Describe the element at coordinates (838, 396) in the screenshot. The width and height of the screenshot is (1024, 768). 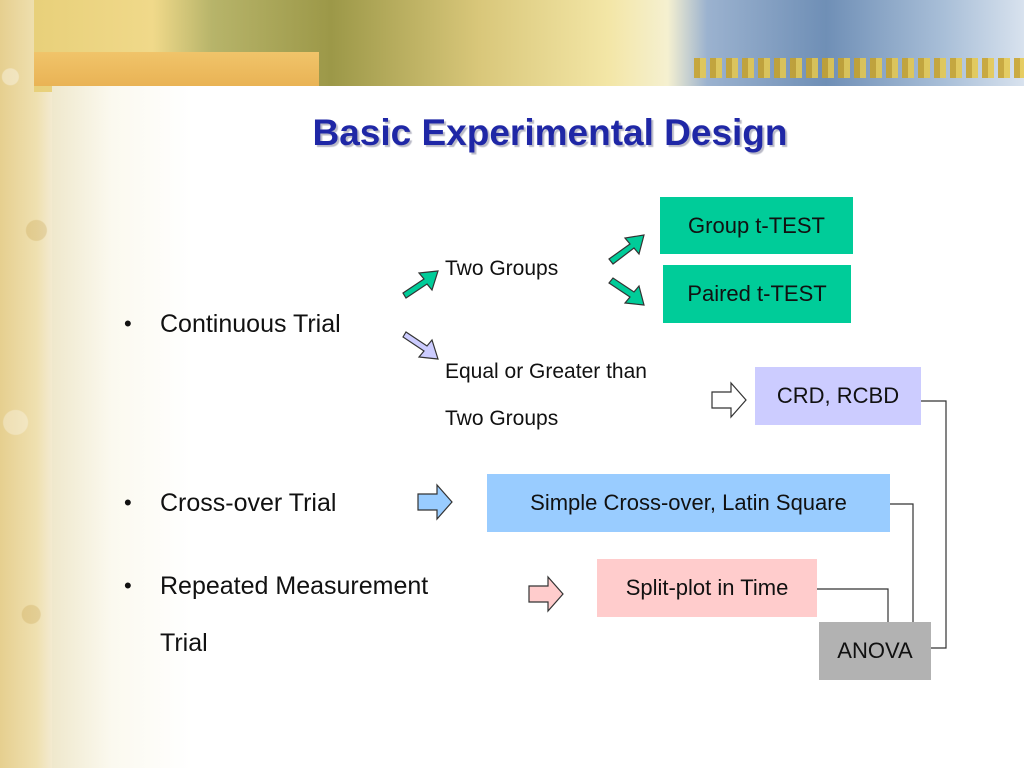
I see `box-crd-rcbd: CRD, RCBD` at that location.